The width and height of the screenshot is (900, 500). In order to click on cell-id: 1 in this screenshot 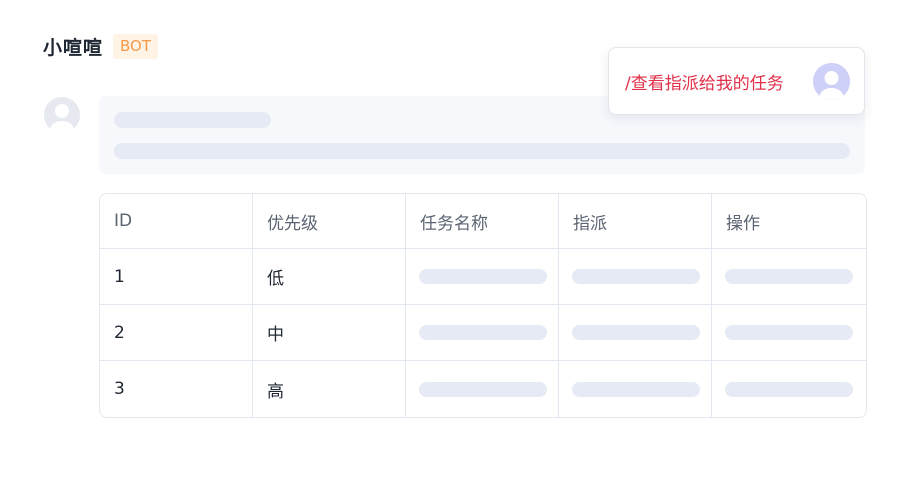, I will do `click(176, 277)`.